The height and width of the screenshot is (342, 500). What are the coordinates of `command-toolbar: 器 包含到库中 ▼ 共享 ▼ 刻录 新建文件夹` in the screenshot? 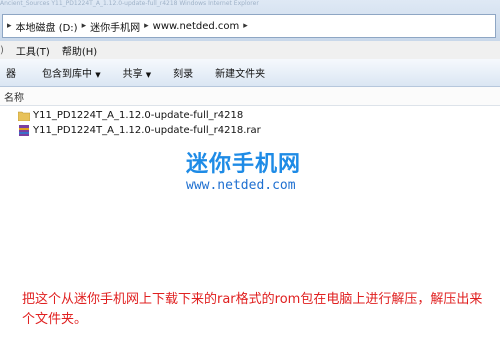 It's located at (250, 73).